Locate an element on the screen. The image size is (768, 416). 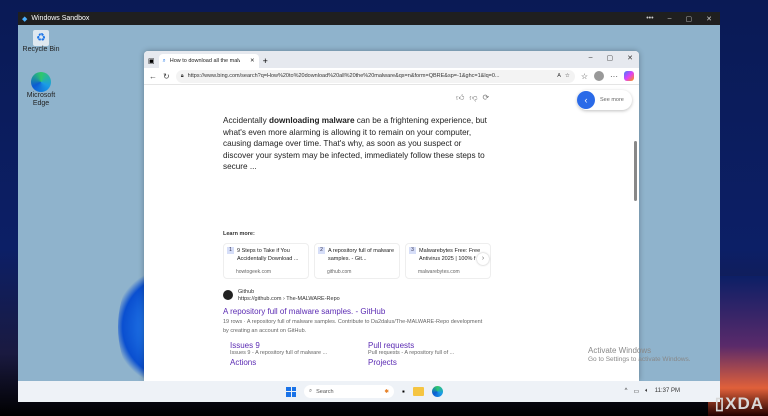
result-site: Github is located at coordinates (246, 292).